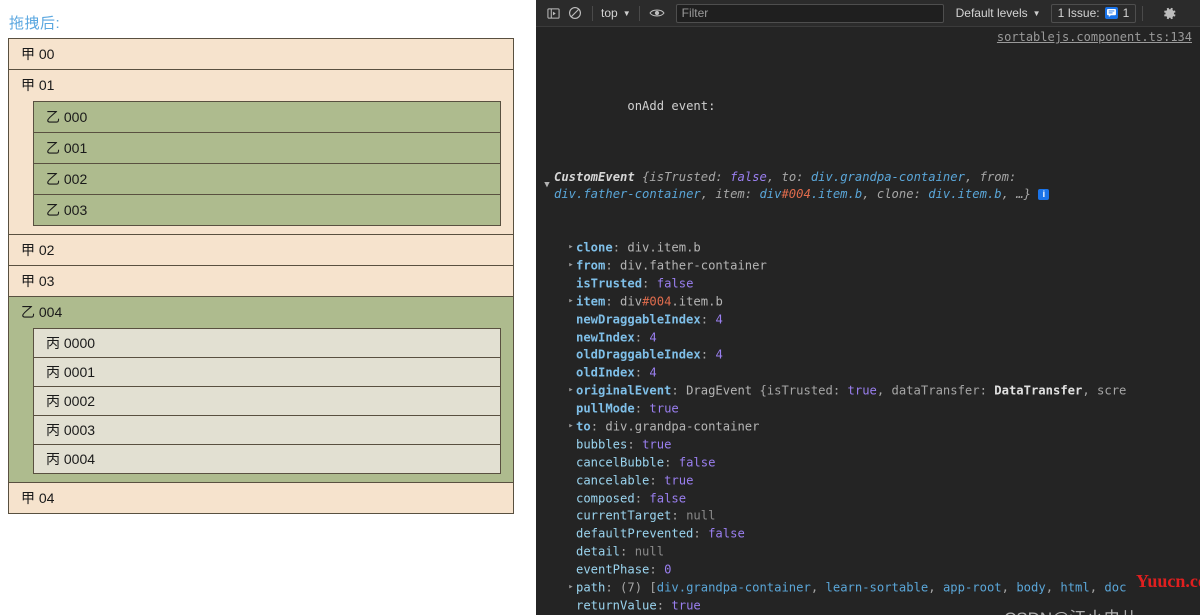 Image resolution: width=1200 pixels, height=615 pixels. I want to click on object-property-row: ▸newDraggableIndex: 4, so click(873, 320).